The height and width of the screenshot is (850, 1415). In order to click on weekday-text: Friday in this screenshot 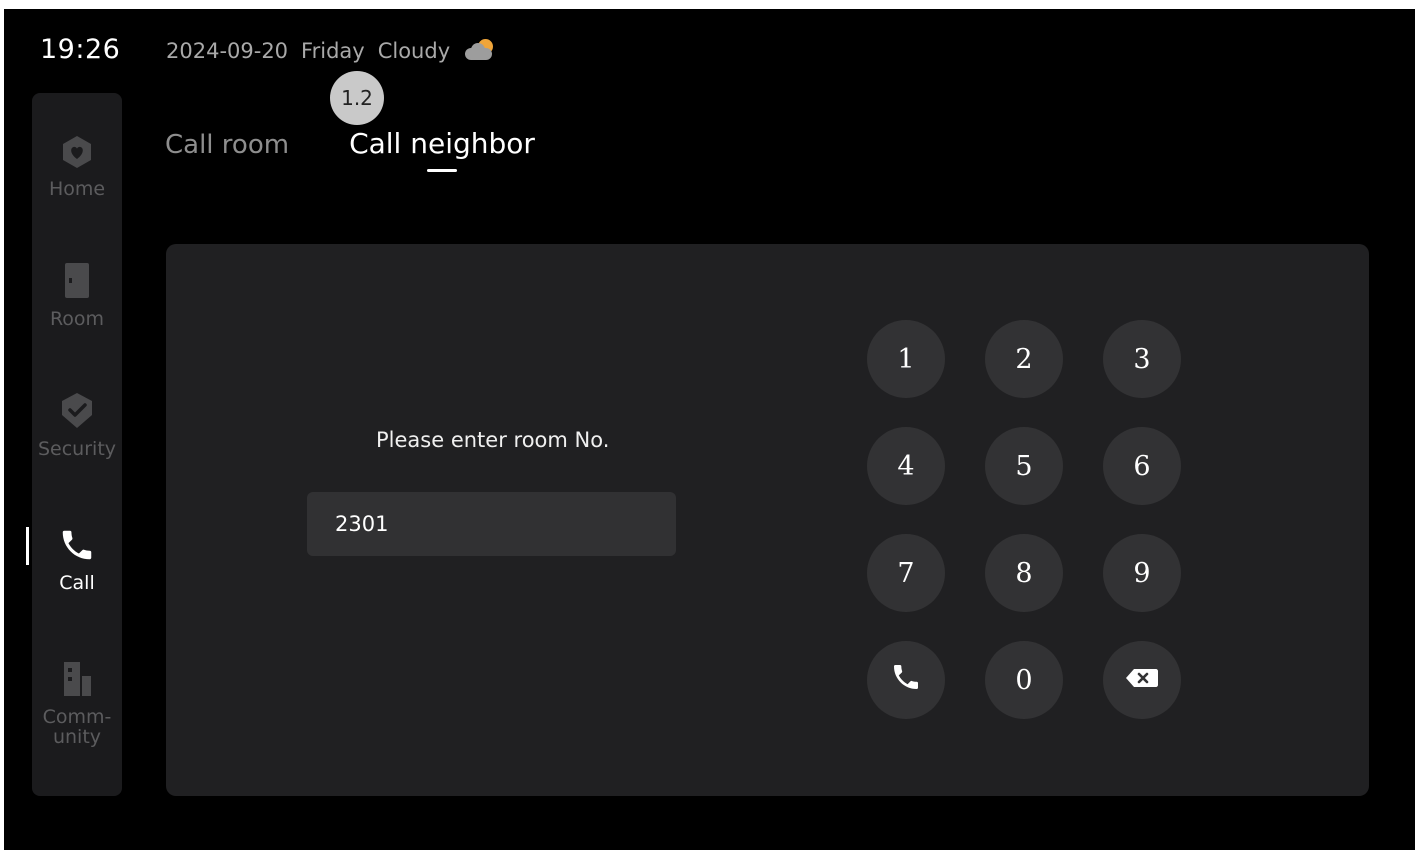, I will do `click(333, 51)`.